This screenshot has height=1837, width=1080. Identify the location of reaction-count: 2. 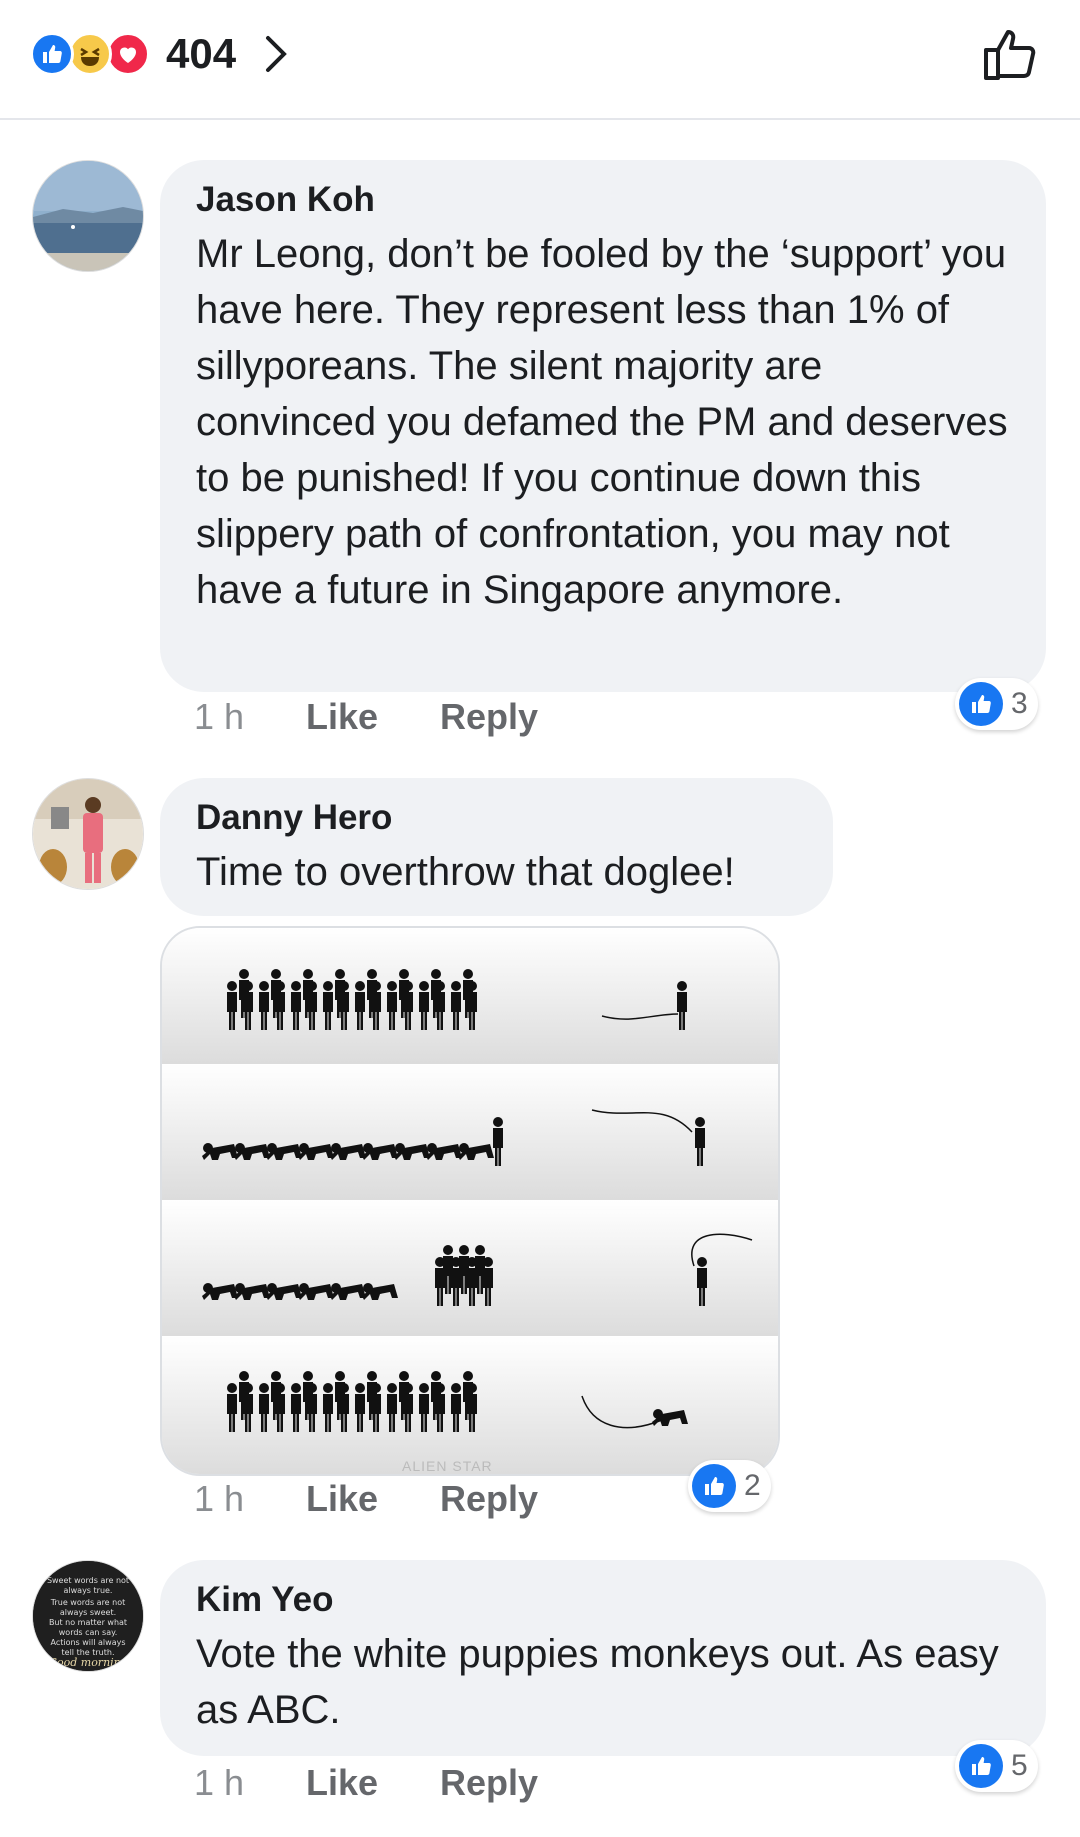
(752, 1485).